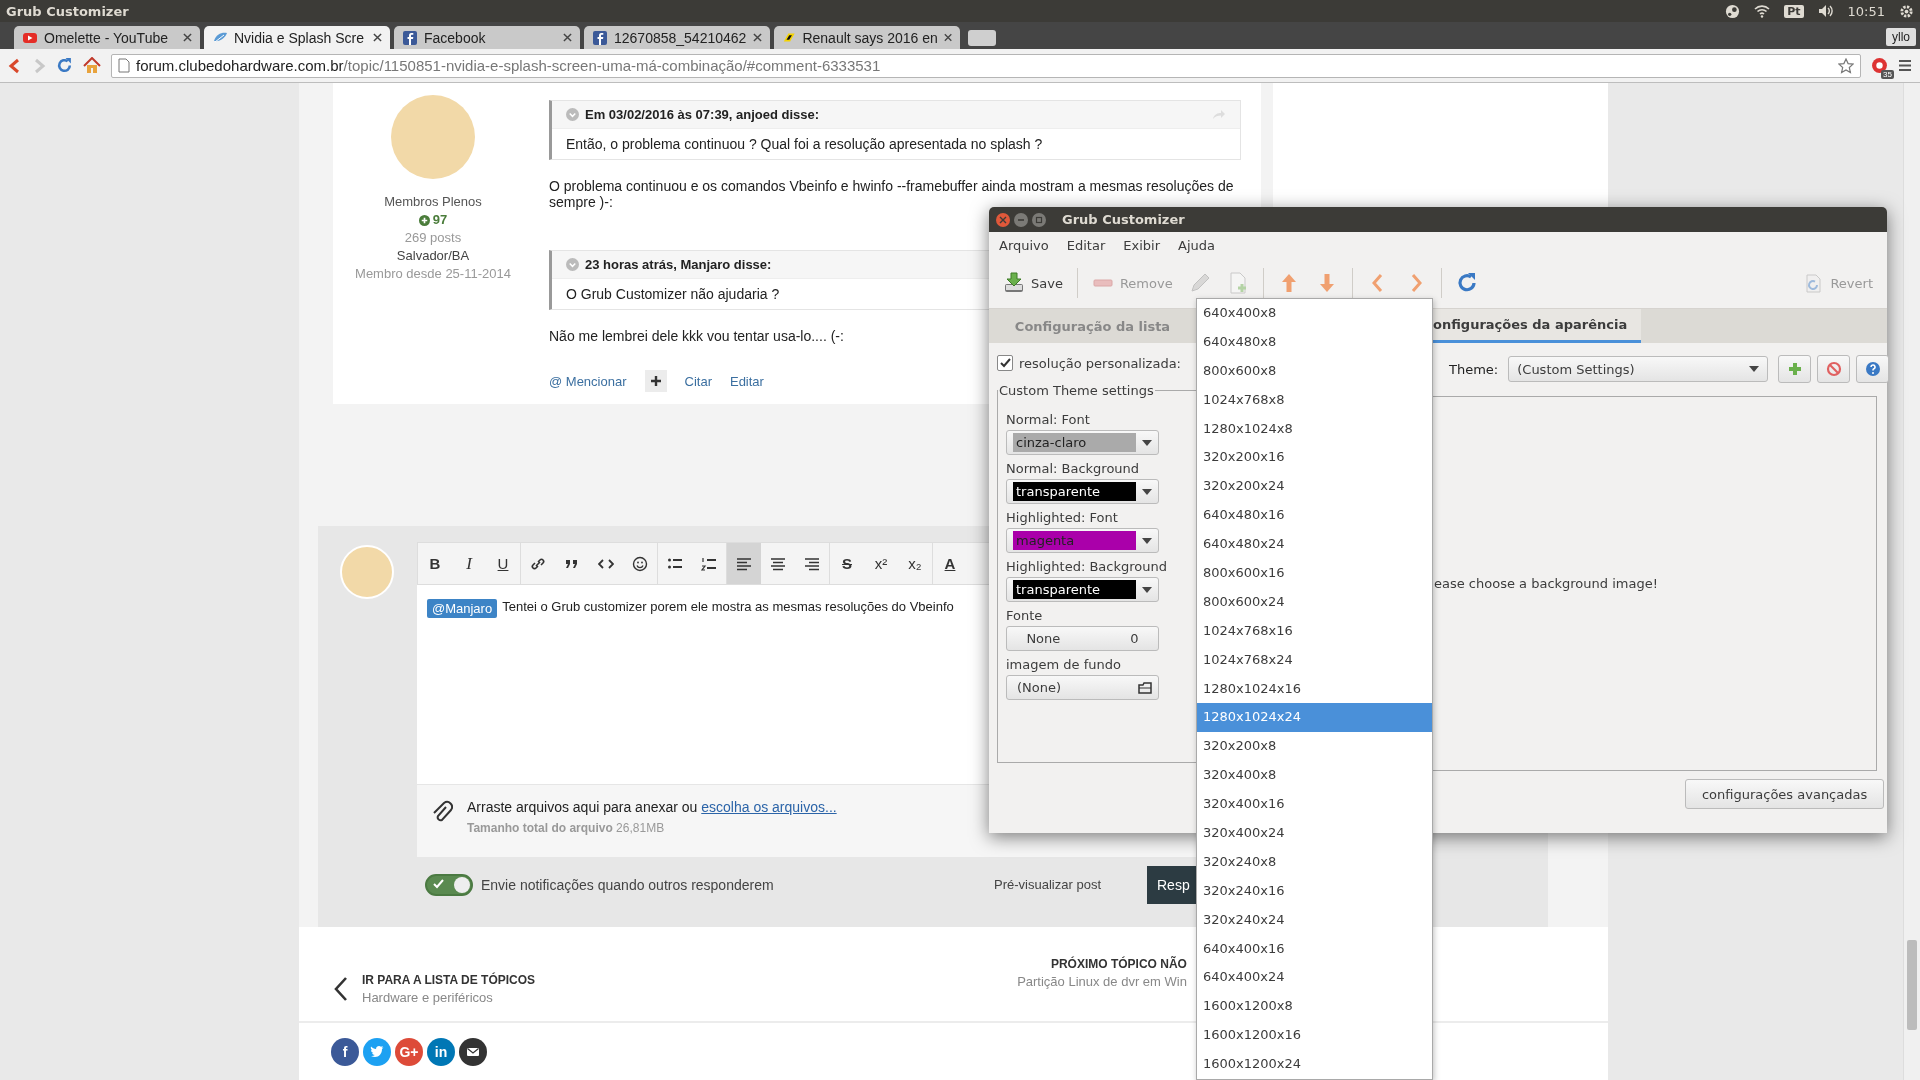 This screenshot has width=1920, height=1080. I want to click on window-title: Grub Customizer, so click(1123, 219).